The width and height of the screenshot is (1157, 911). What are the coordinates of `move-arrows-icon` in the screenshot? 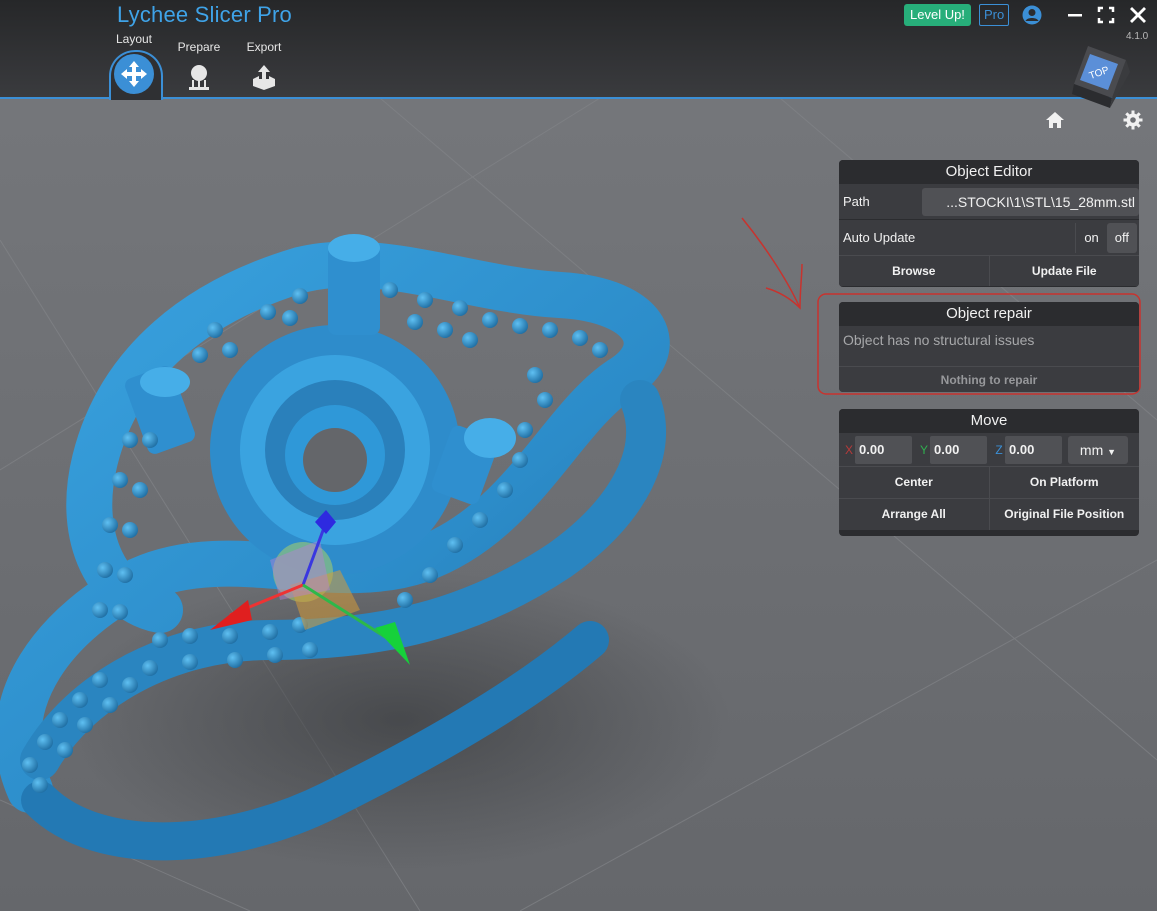 It's located at (134, 74).